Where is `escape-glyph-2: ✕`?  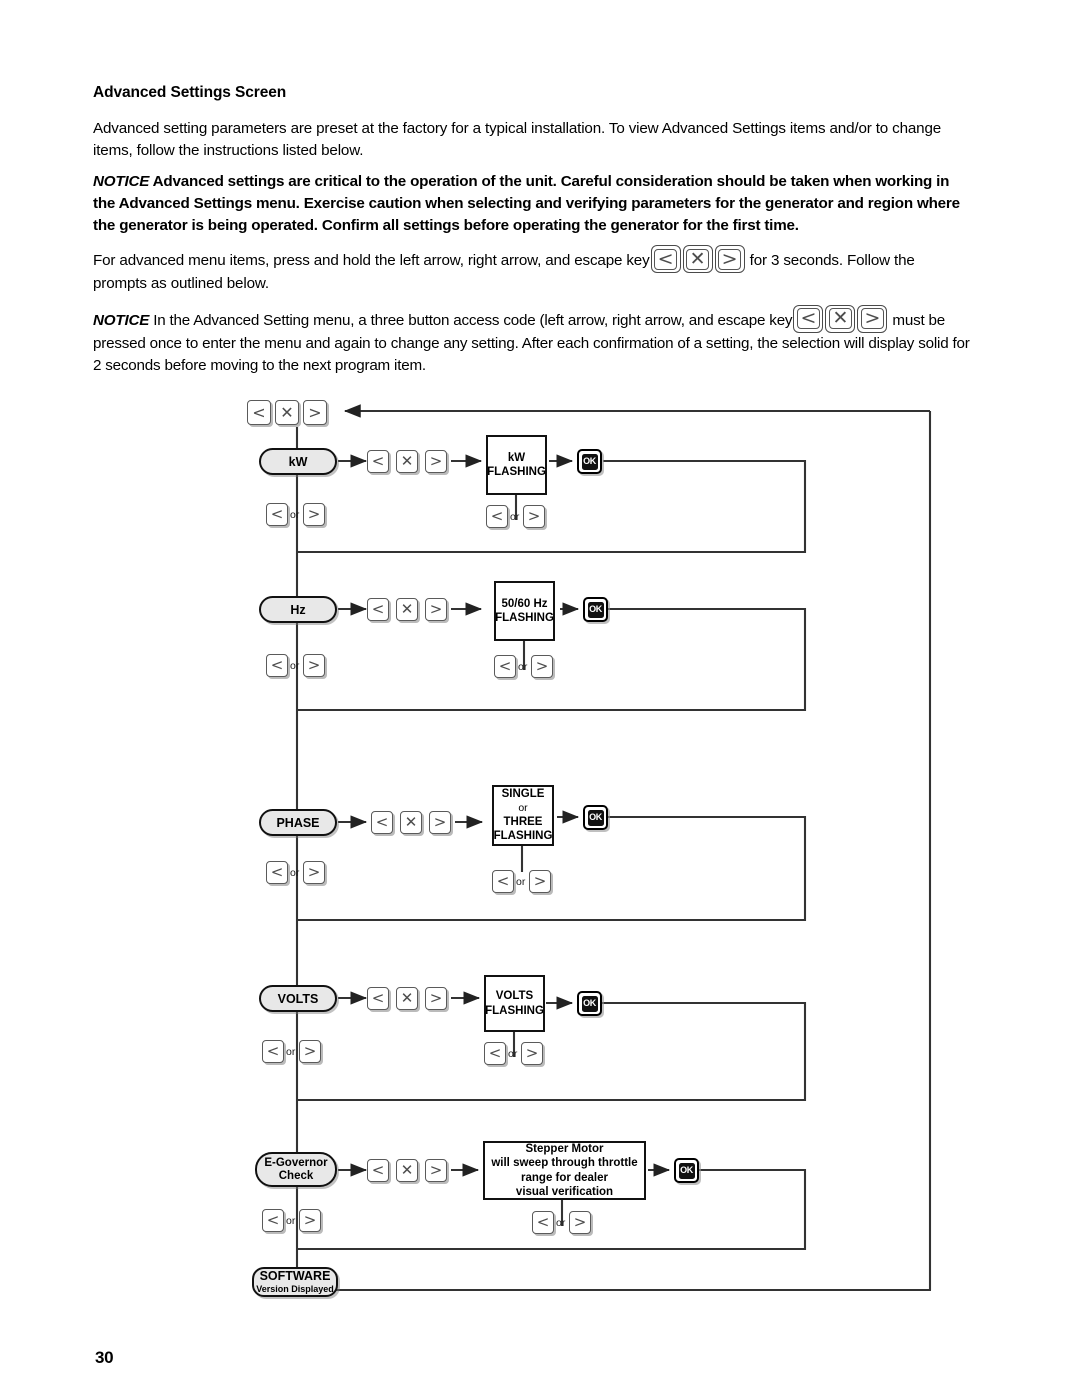 escape-glyph-2: ✕ is located at coordinates (840, 318).